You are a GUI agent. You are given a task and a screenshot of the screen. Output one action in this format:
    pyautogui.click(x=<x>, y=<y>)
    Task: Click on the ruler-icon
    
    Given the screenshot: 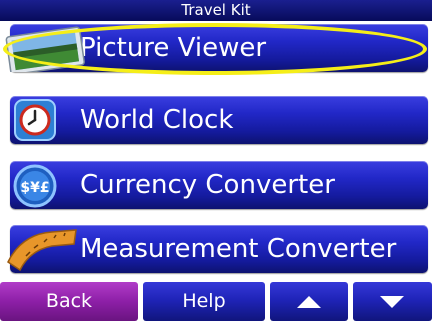 What is the action you would take?
    pyautogui.click(x=42, y=250)
    